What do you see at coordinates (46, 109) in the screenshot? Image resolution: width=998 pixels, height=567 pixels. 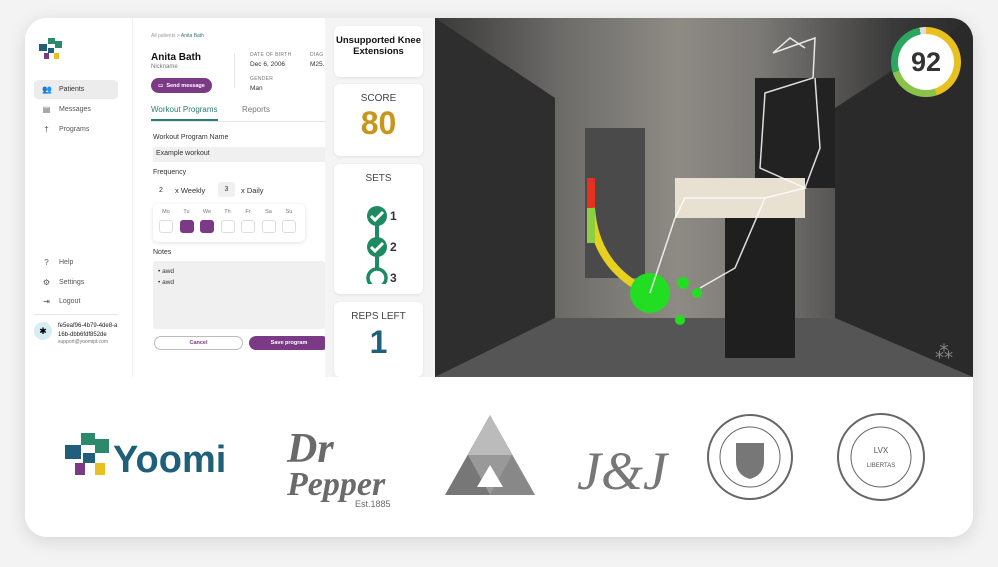 I see `chat-icon: ▤` at bounding box center [46, 109].